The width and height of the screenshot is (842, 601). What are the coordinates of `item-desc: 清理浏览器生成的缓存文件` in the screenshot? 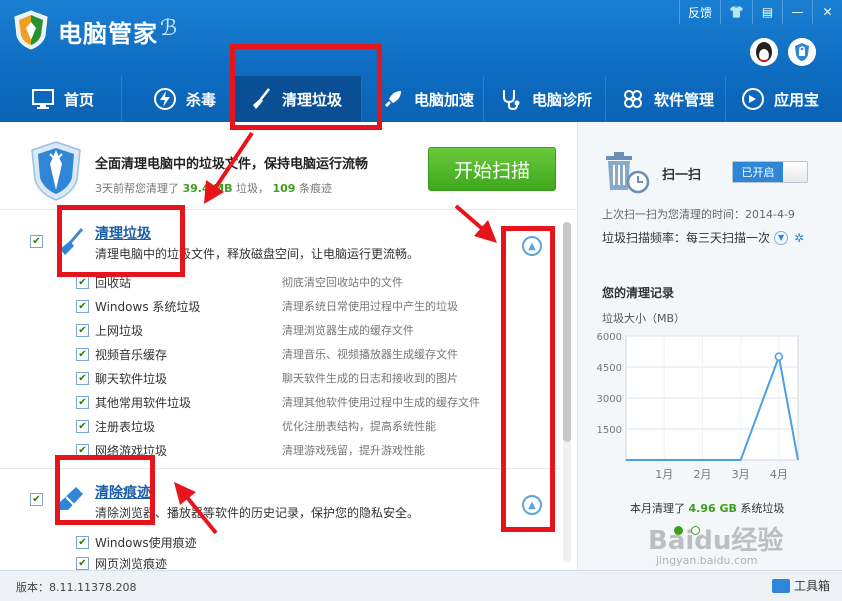 It's located at (348, 330).